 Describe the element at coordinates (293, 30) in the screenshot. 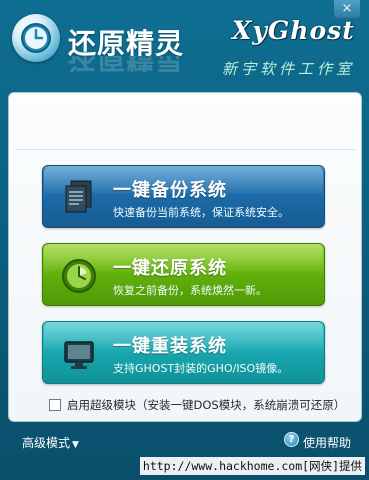

I see `brand-logo: XyGhost` at that location.